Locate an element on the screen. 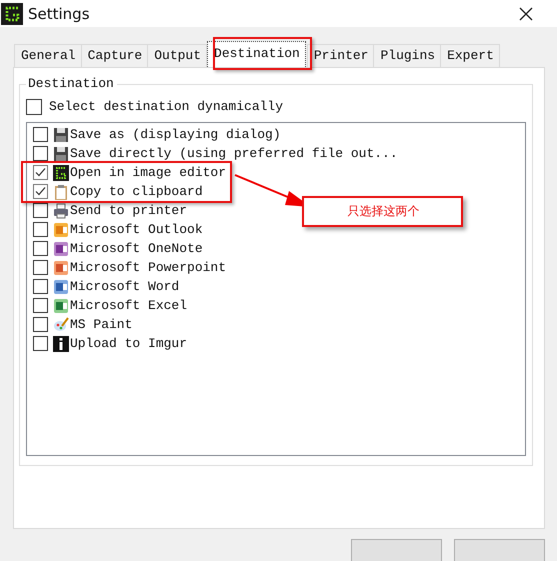  list-item: Open in image editor is located at coordinates (148, 172).